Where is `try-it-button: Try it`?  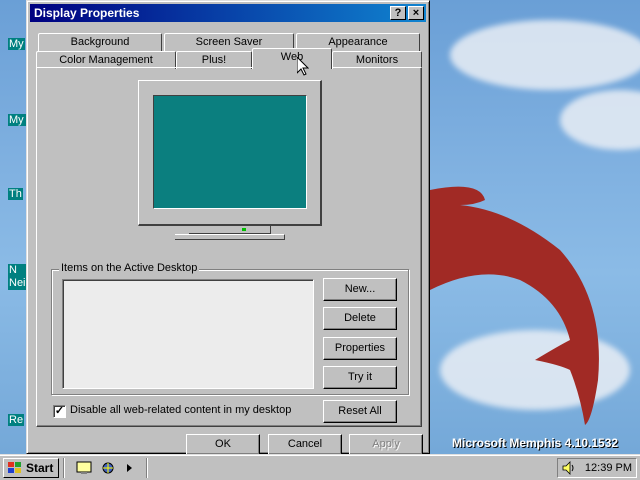
try-it-button: Try it is located at coordinates (360, 377).